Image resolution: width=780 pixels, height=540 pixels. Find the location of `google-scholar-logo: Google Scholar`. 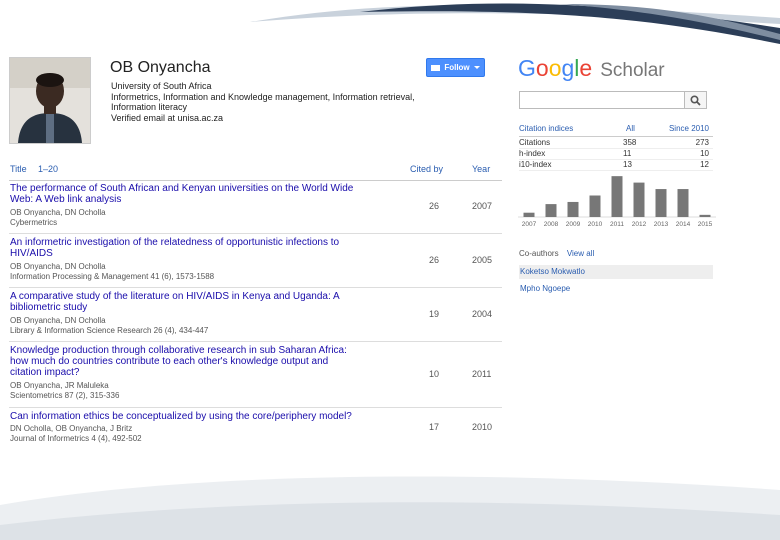

google-scholar-logo: Google Scholar is located at coordinates (591, 68).